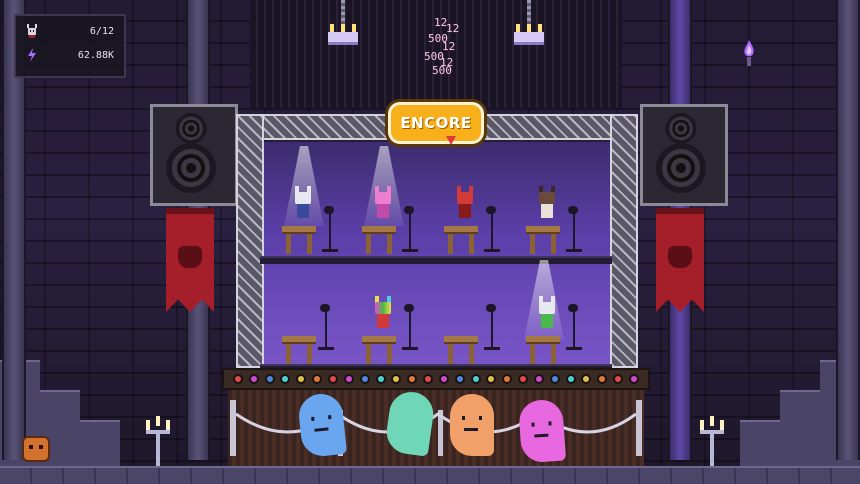  What do you see at coordinates (442, 70) in the screenshot?
I see `score-popup: 500` at bounding box center [442, 70].